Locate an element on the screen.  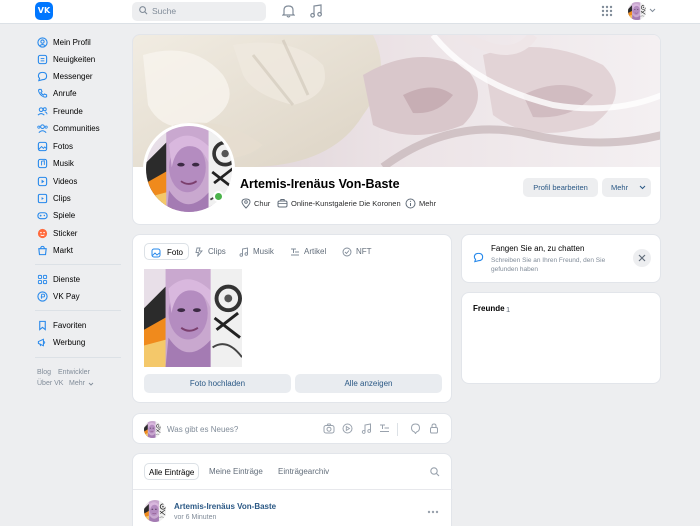
online-indicator is located at coordinates (218, 196).